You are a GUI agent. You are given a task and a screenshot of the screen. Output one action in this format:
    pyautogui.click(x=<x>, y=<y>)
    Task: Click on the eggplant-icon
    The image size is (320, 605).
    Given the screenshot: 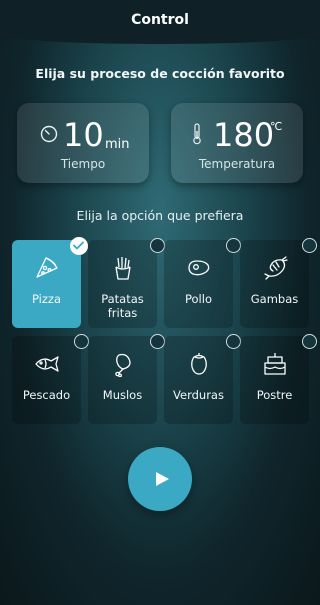 What is the action you would take?
    pyautogui.click(x=199, y=364)
    